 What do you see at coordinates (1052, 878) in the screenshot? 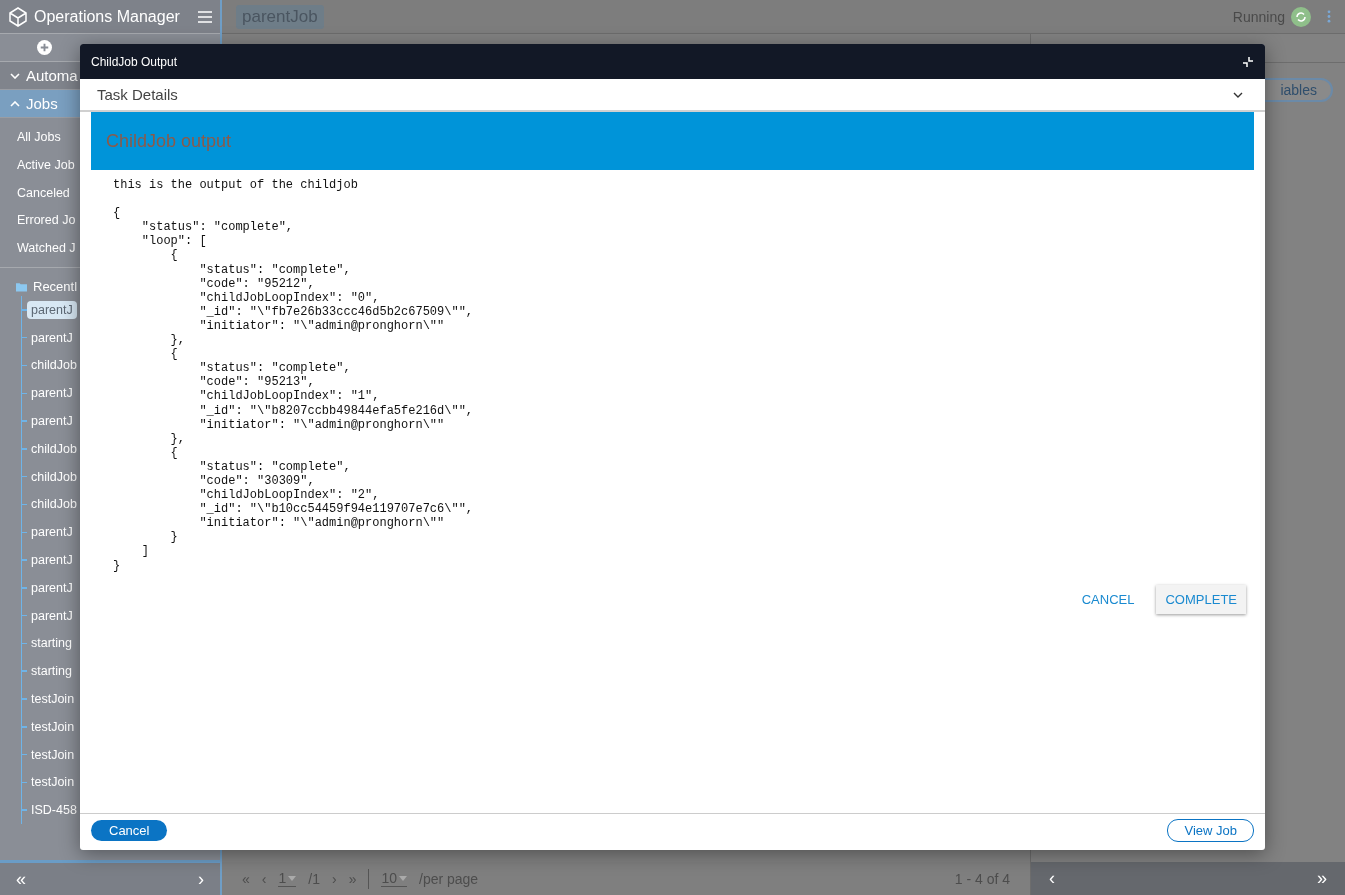
I see `prev-button: ‹` at bounding box center [1052, 878].